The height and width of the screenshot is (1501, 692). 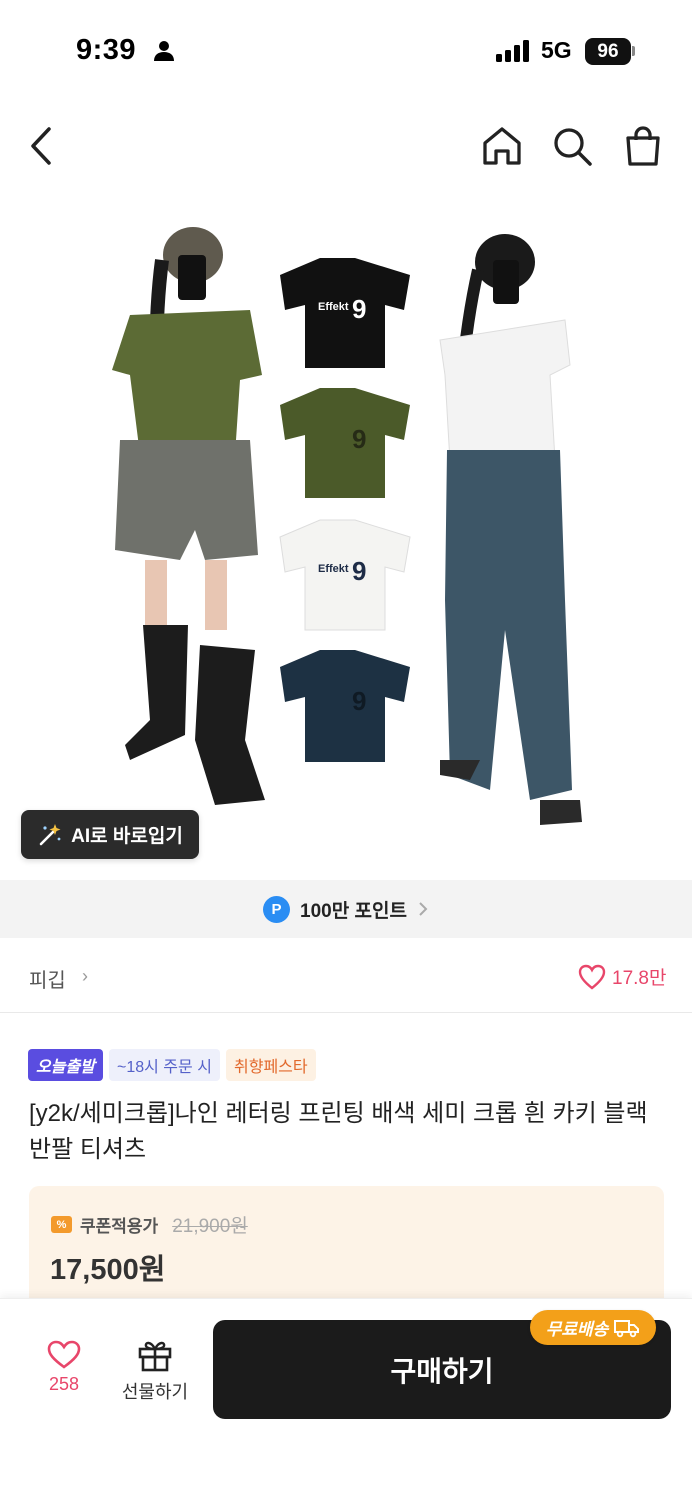 I want to click on shop-likes-count: 17.8만, so click(x=639, y=978).